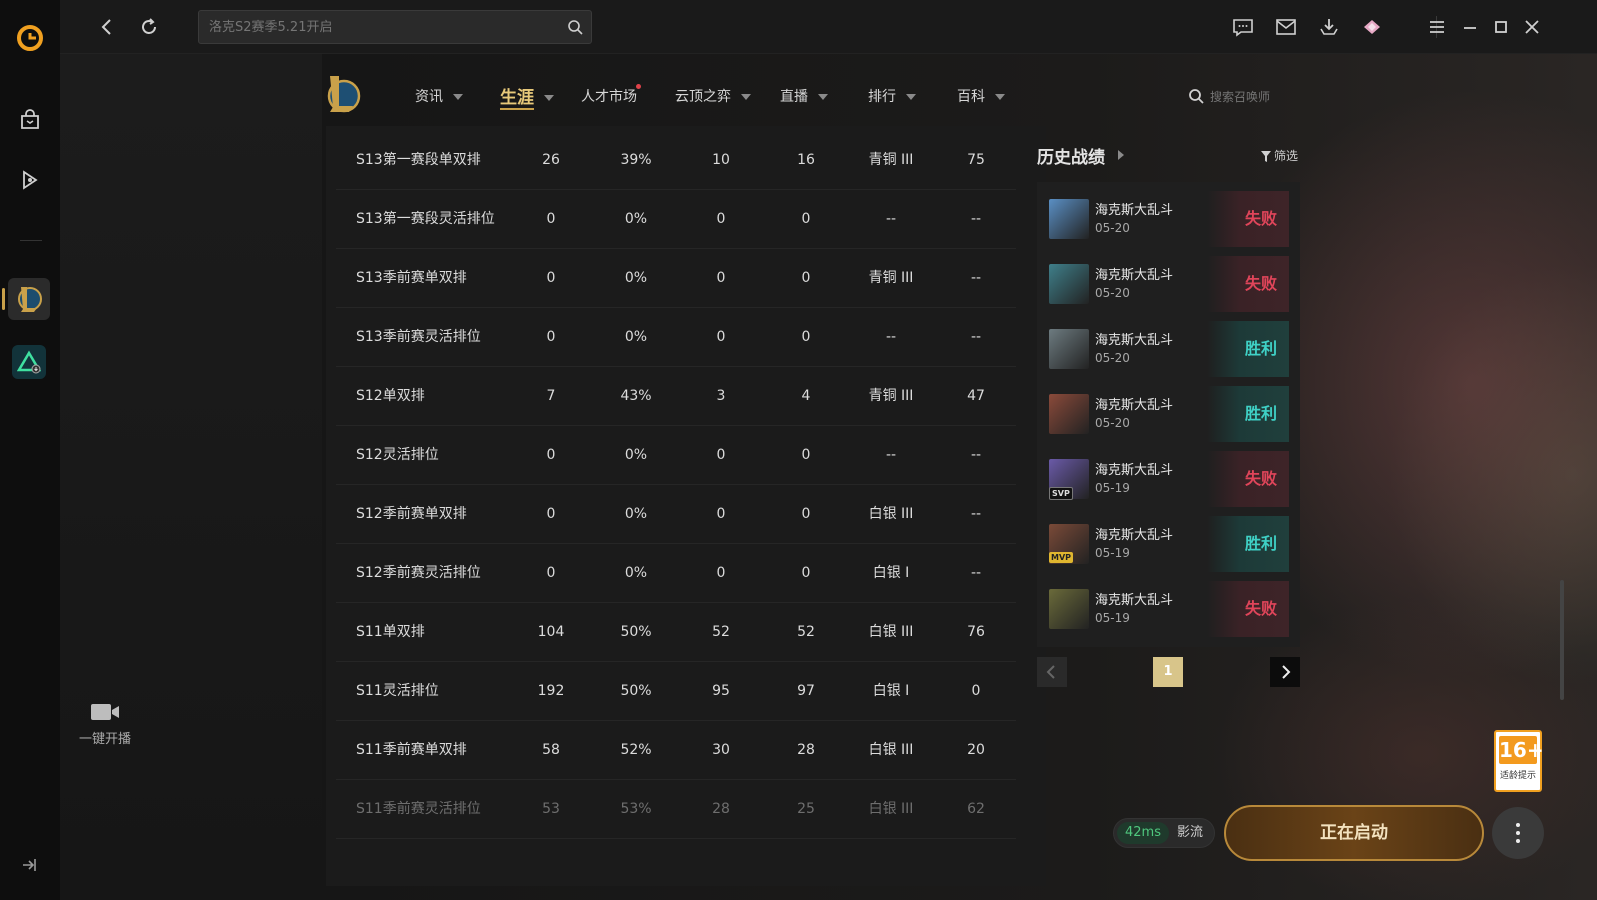 This screenshot has width=1597, height=900. What do you see at coordinates (976, 632) in the screenshot?
I see `table-cell: 76` at bounding box center [976, 632].